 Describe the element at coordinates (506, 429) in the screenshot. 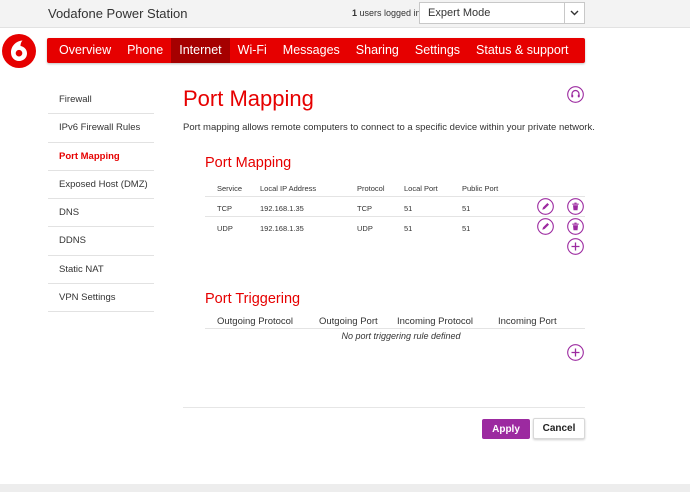

I see `apply-button: Apply` at that location.